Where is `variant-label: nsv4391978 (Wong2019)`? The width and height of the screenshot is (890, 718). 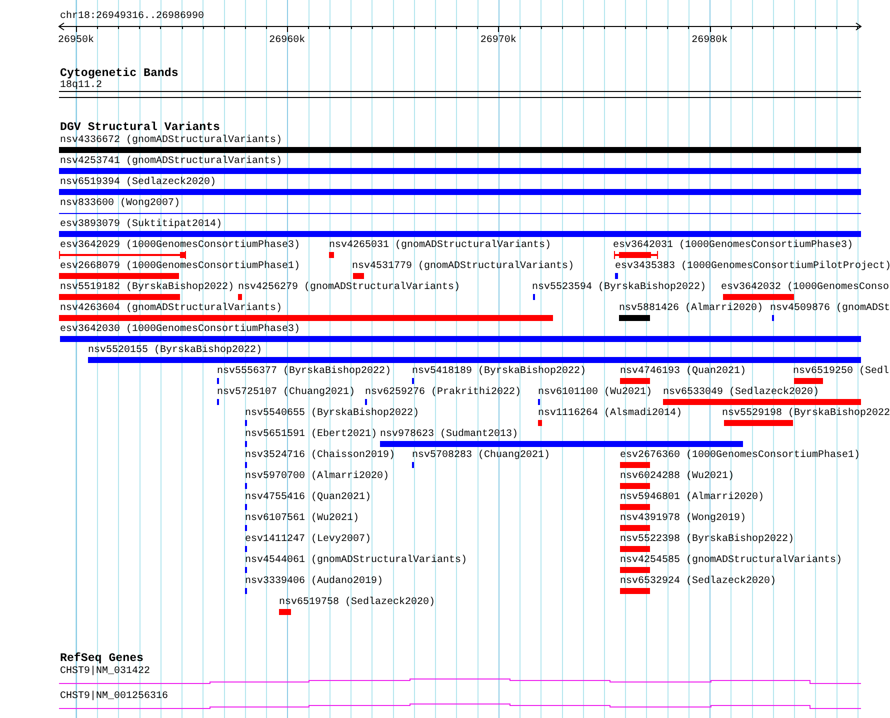
variant-label: nsv4391978 (Wong2019) is located at coordinates (683, 518).